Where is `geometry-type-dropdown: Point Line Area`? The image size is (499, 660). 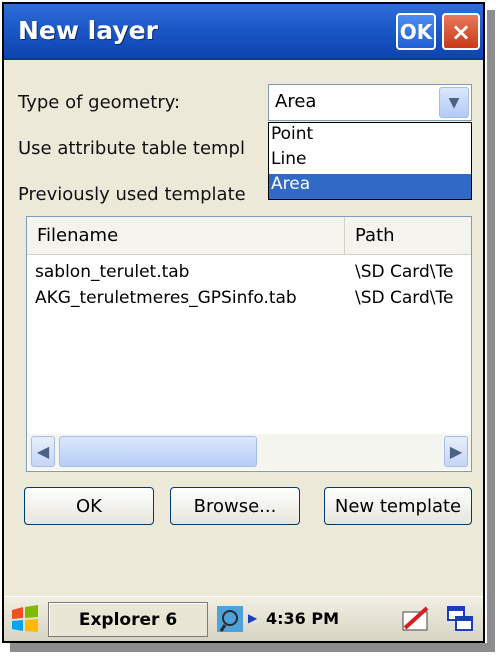
geometry-type-dropdown: Point Line Area is located at coordinates (370, 161).